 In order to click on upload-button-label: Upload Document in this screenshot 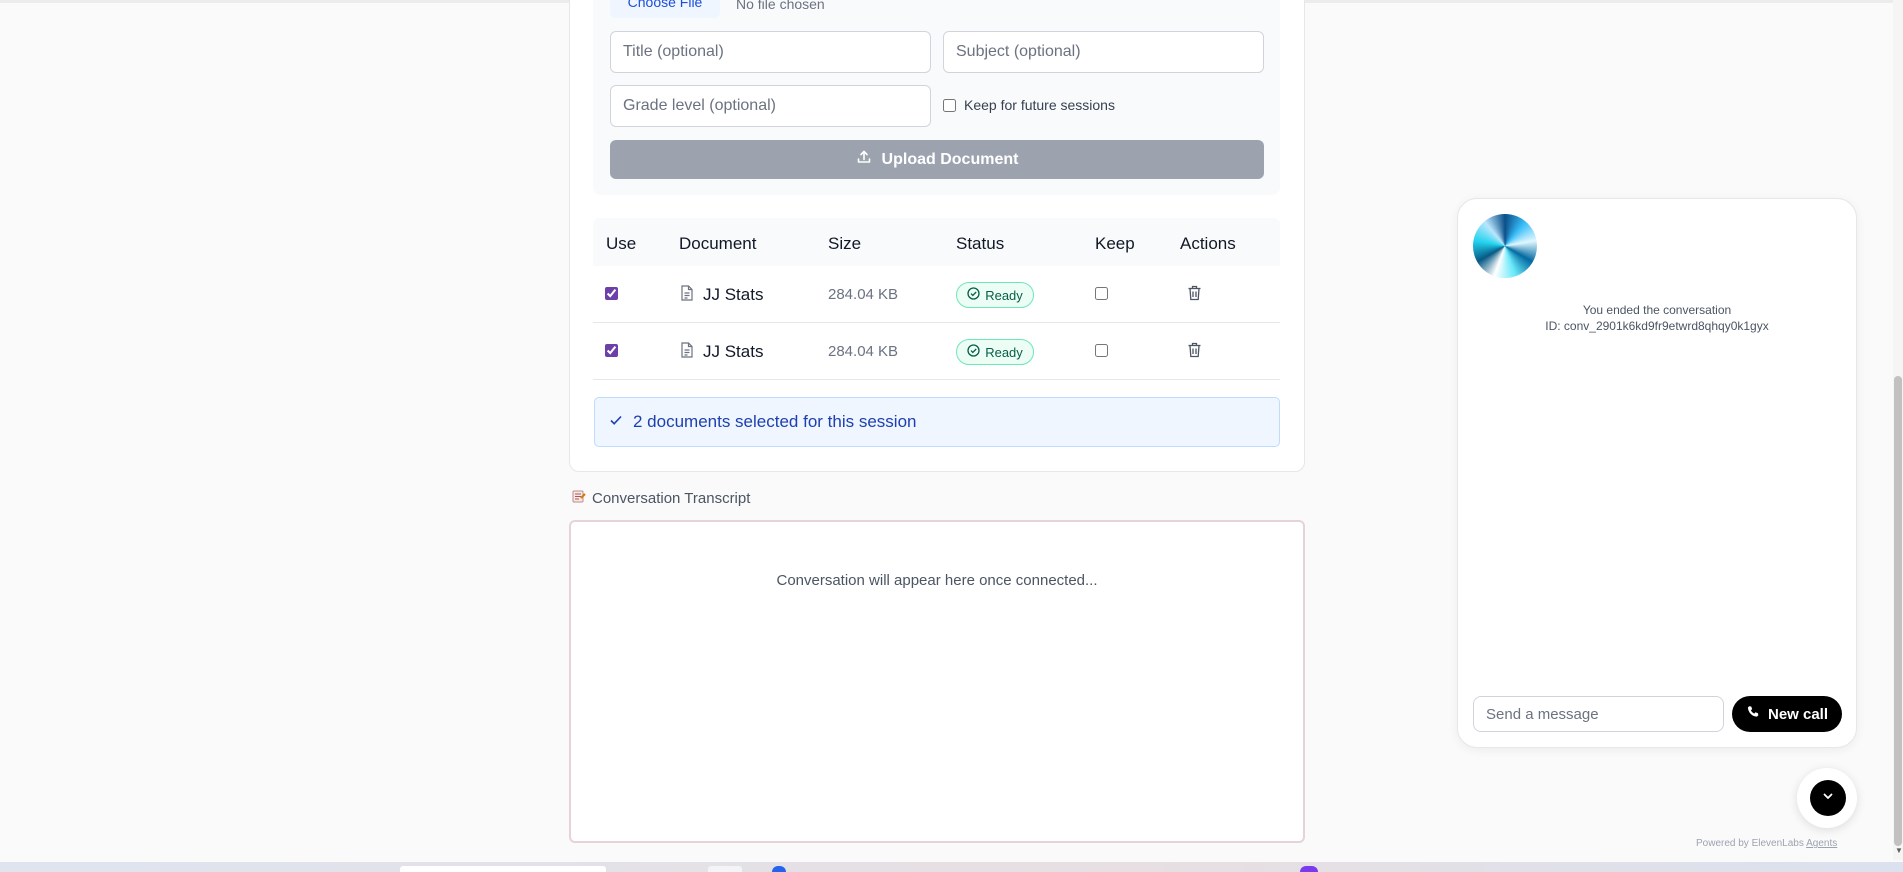, I will do `click(950, 159)`.